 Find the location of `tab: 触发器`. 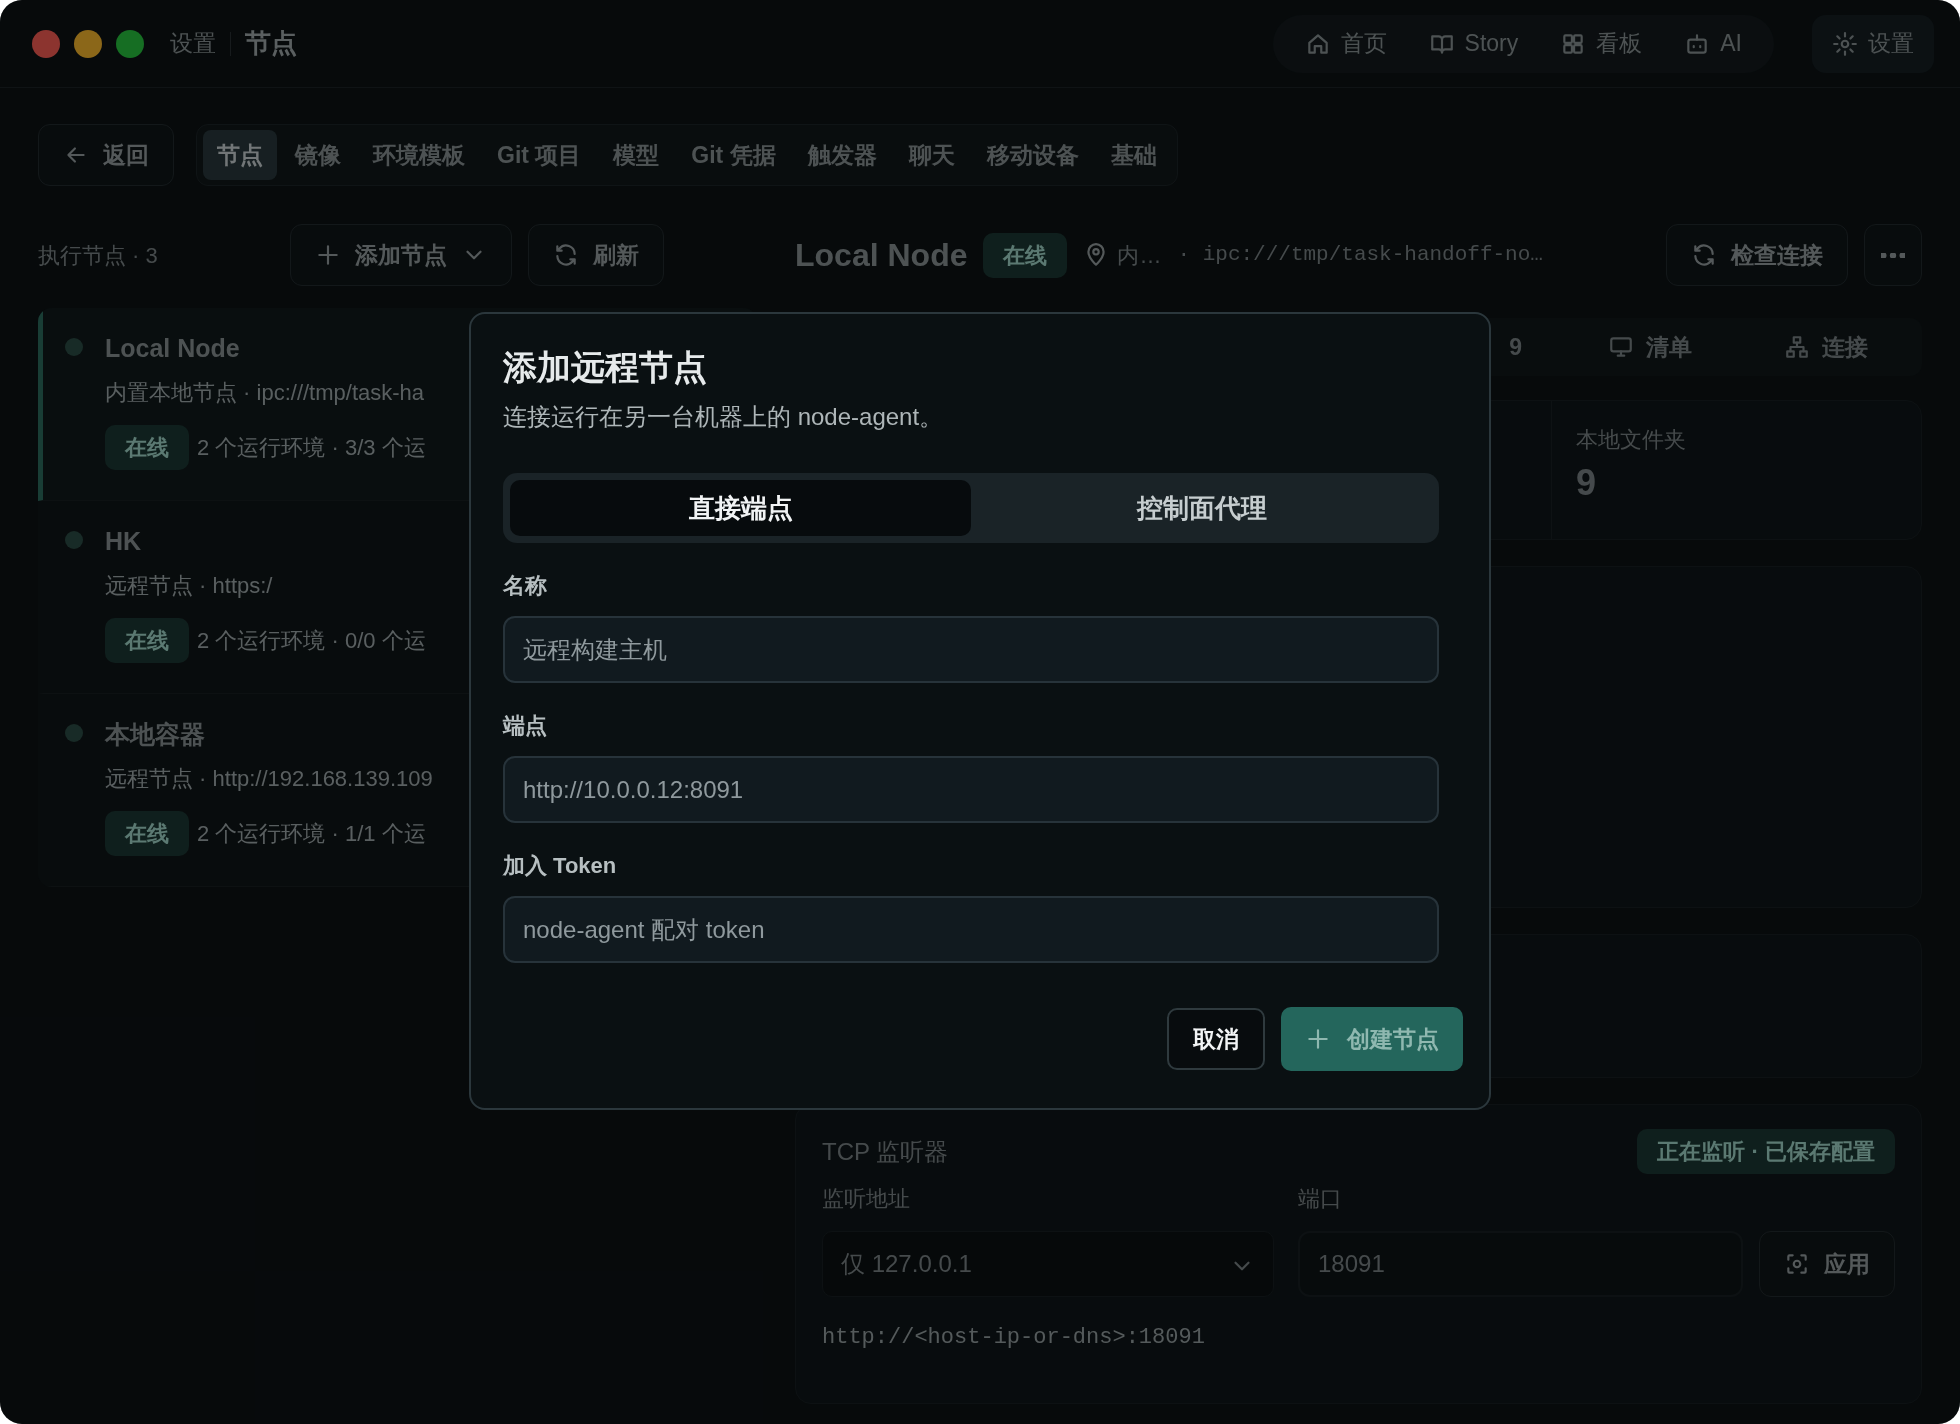

tab: 触发器 is located at coordinates (842, 155).